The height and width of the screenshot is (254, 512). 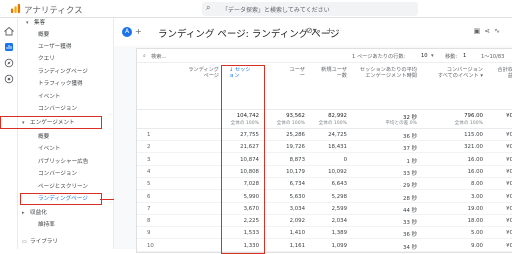 I want to click on cell-new-users: 0, so click(x=345, y=159).